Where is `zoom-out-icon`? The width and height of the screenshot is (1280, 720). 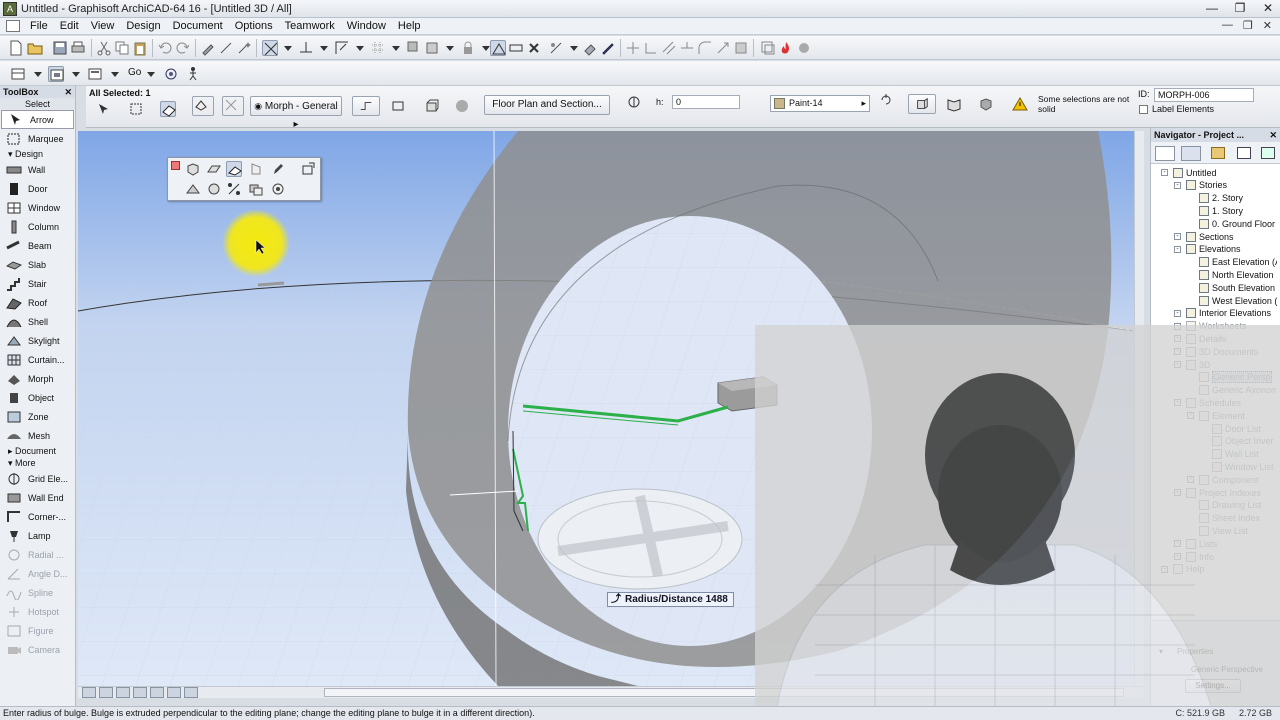
zoom-out-icon is located at coordinates (123, 692).